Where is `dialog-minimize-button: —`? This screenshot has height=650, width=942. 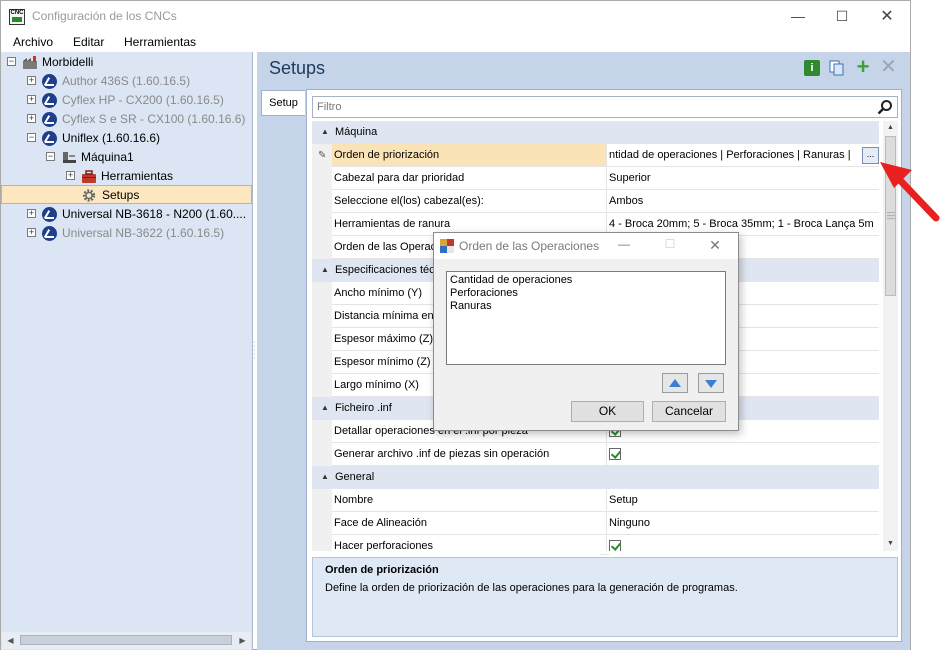 dialog-minimize-button: — is located at coordinates (624, 246).